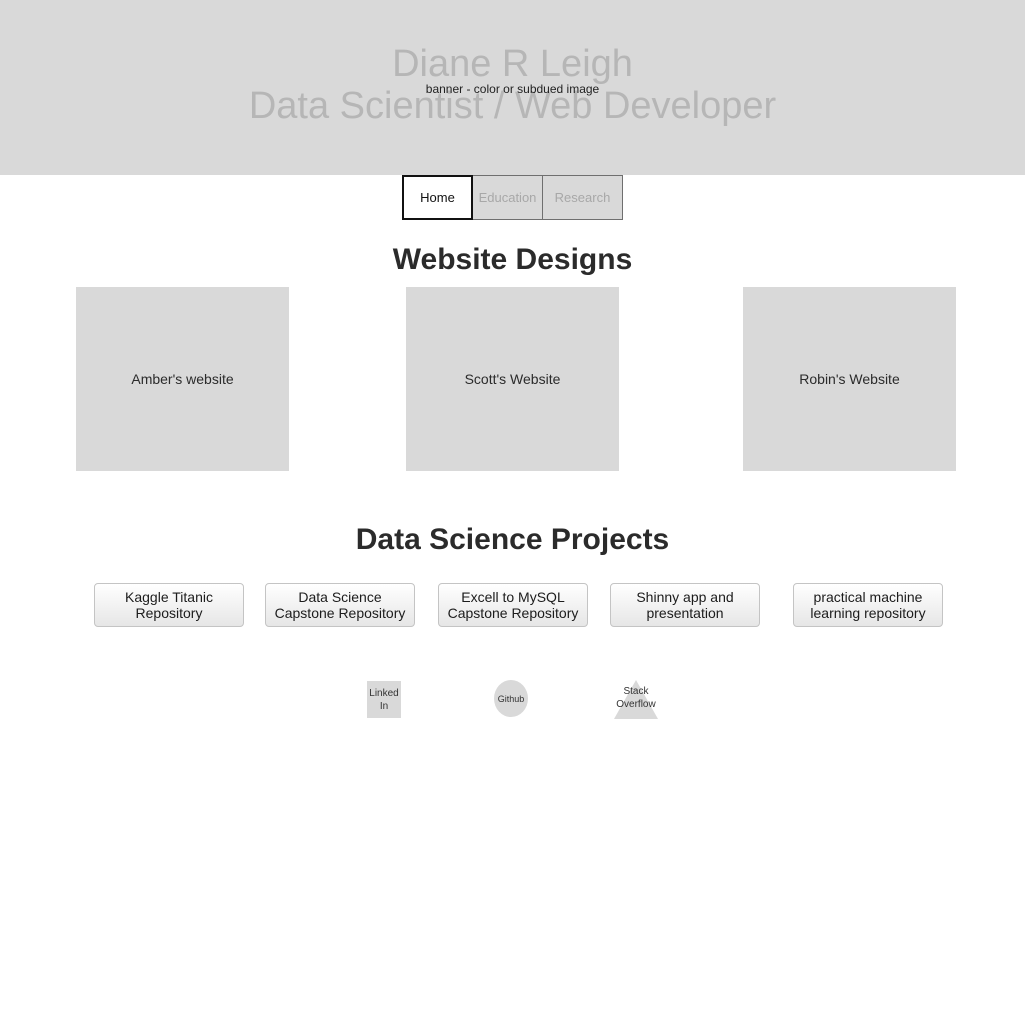  I want to click on stackoverflow-label: Stack Overflow, so click(636, 698).